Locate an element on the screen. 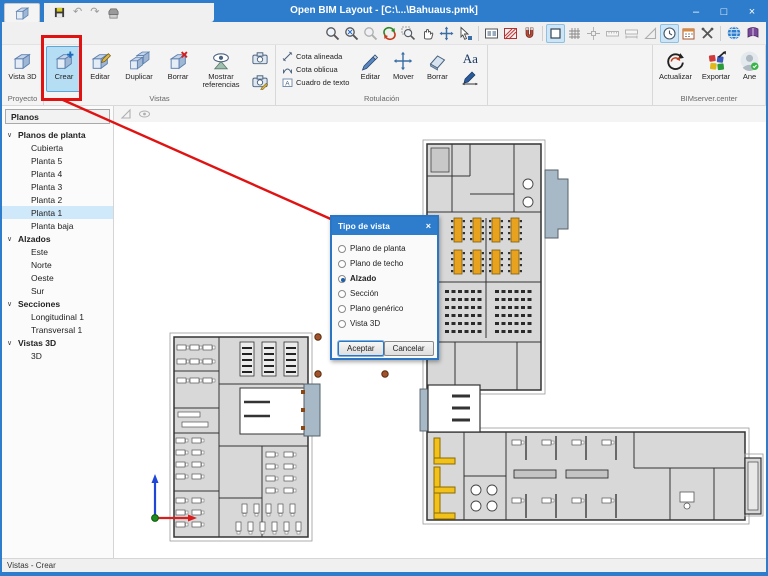 The image size is (768, 576). radio-vista-3d: Vista 3D is located at coordinates (384, 323).